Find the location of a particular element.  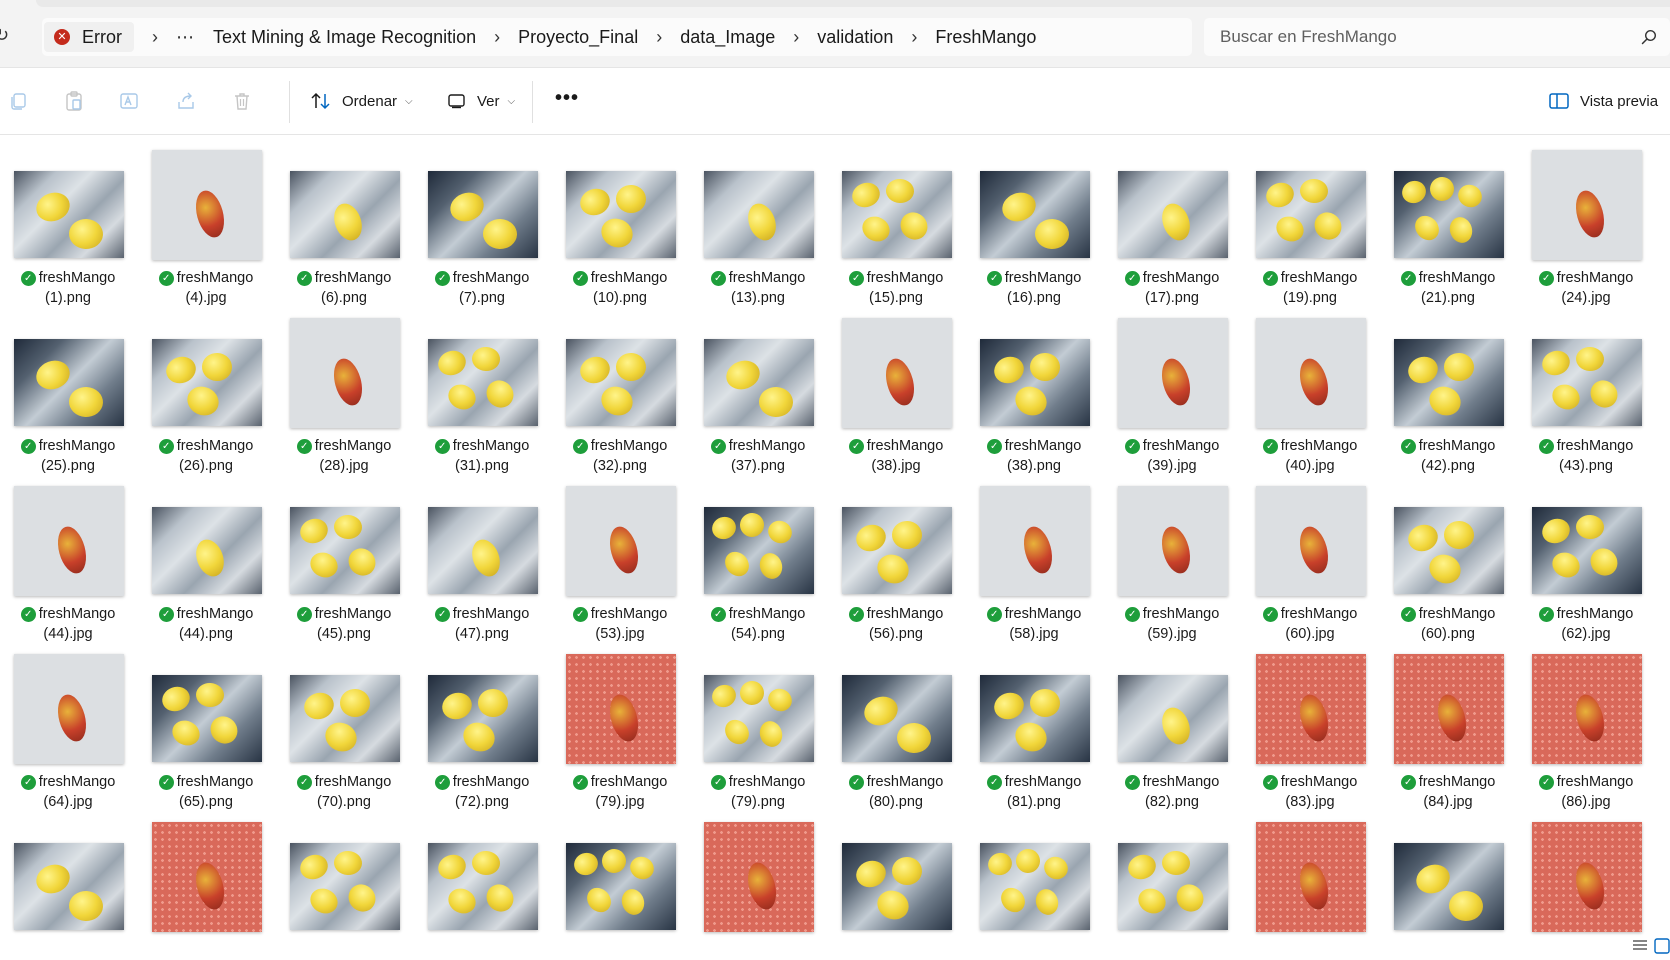

sort-button: Ordenar ⌵ is located at coordinates (361, 101).